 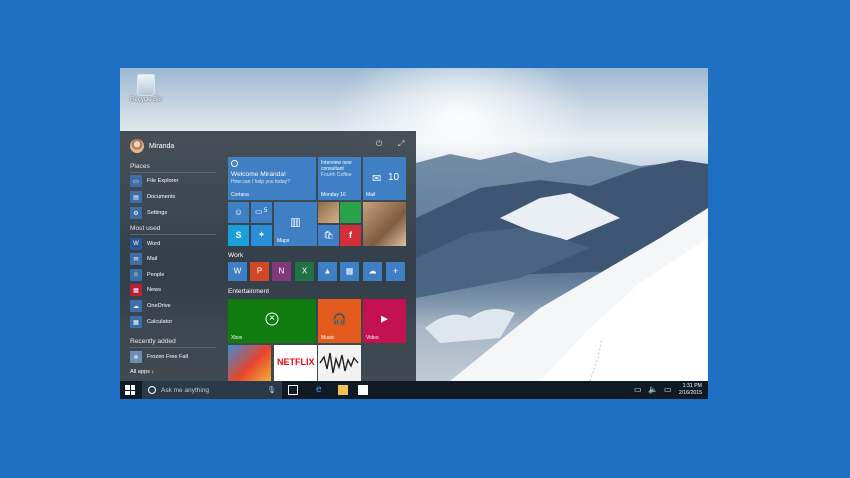 I want to click on excel-icon: X, so click(x=304, y=271).